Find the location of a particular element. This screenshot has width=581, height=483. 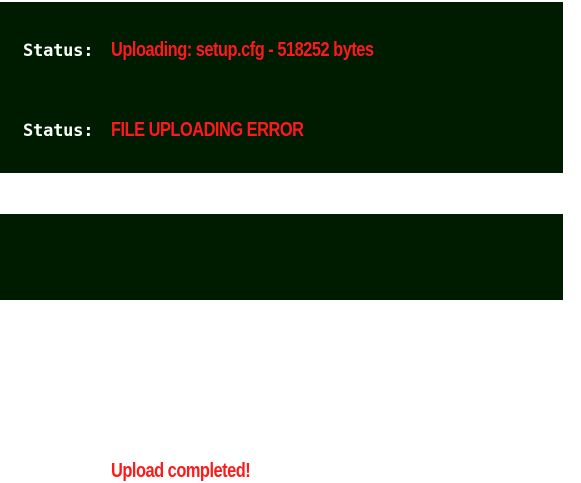

upload-progress-message: Uploading: setup.cfg - 518252 bytes is located at coordinates (242, 50).